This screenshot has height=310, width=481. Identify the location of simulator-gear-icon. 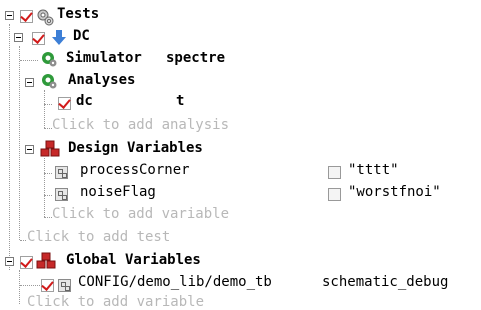
(49, 59).